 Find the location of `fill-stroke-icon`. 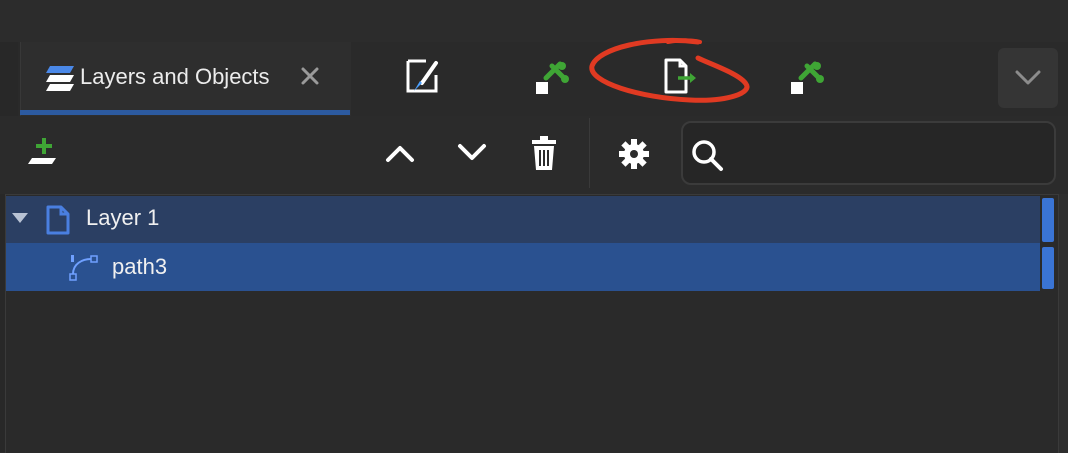

fill-stroke-icon is located at coordinates (422, 77).